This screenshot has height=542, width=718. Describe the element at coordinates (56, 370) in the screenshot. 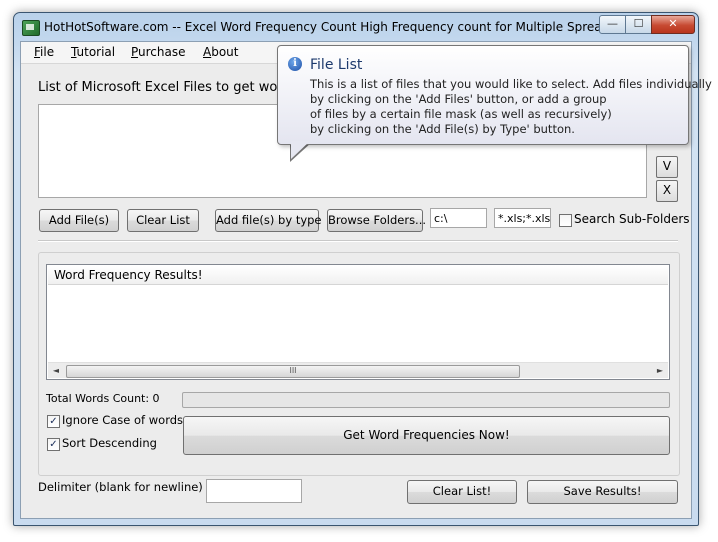

I see `scroll-left-icon: ◄` at that location.